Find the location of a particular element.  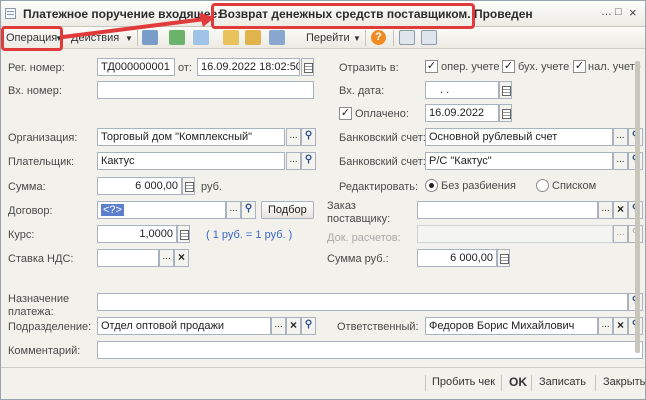

comment-label: Комментарий: is located at coordinates (44, 351).